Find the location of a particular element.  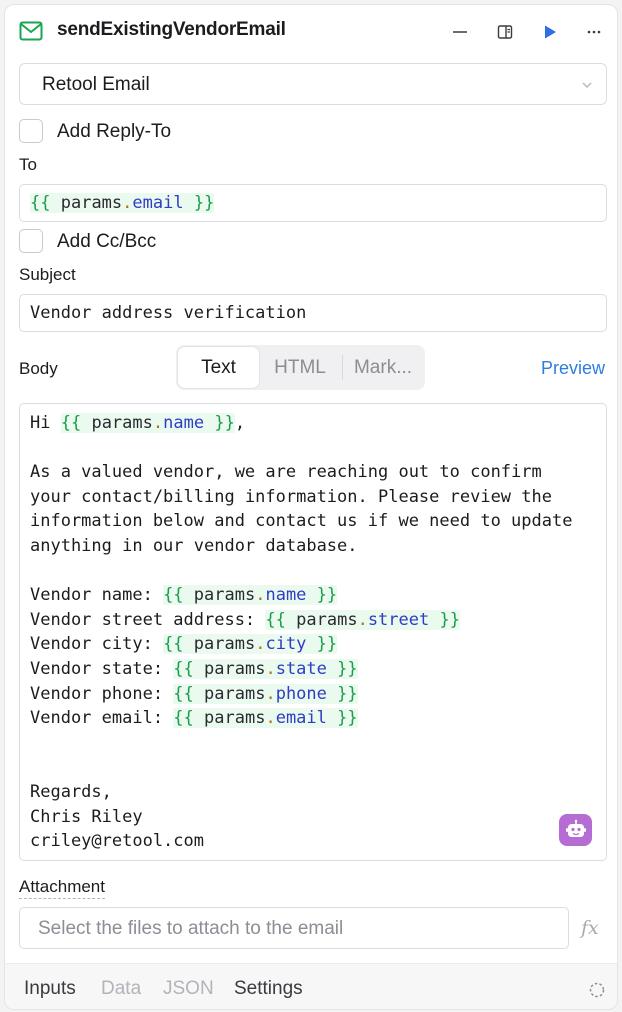

template-token: {{ params.city }} is located at coordinates (250, 644).